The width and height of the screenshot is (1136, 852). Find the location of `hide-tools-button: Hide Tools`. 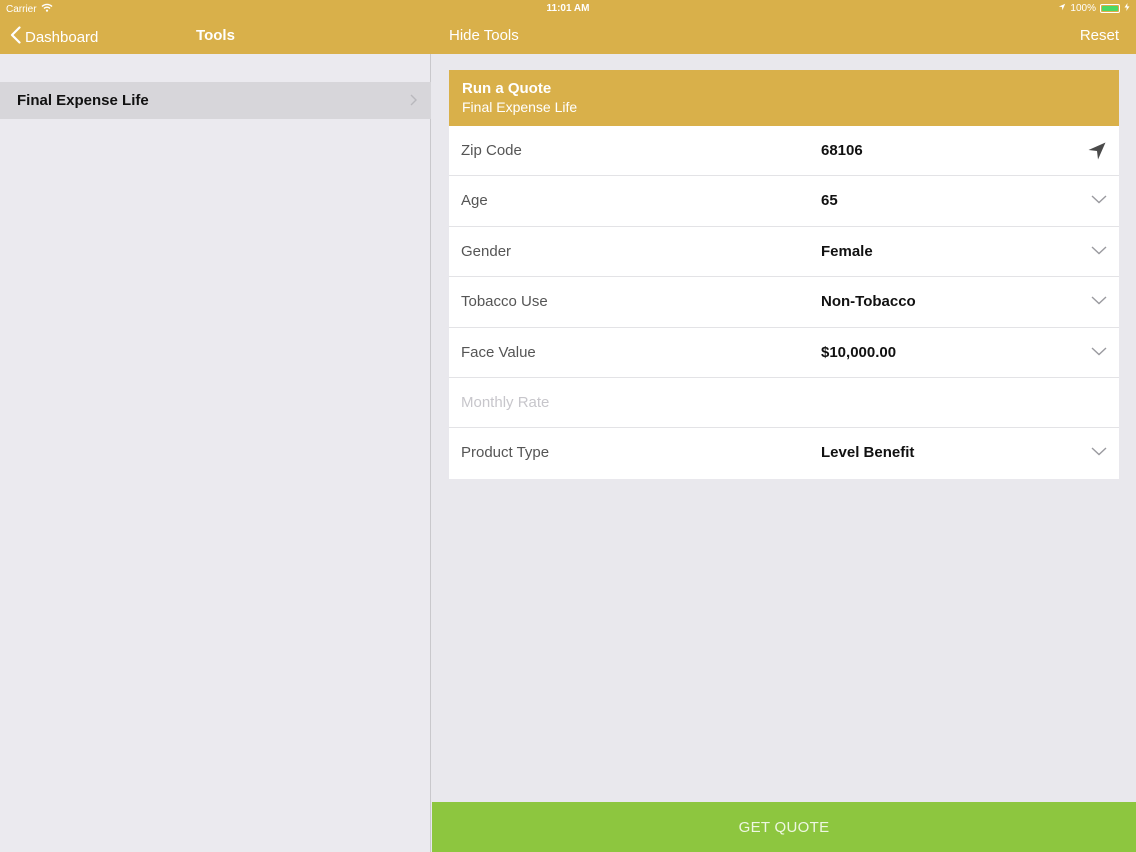

hide-tools-button: Hide Tools is located at coordinates (484, 35).